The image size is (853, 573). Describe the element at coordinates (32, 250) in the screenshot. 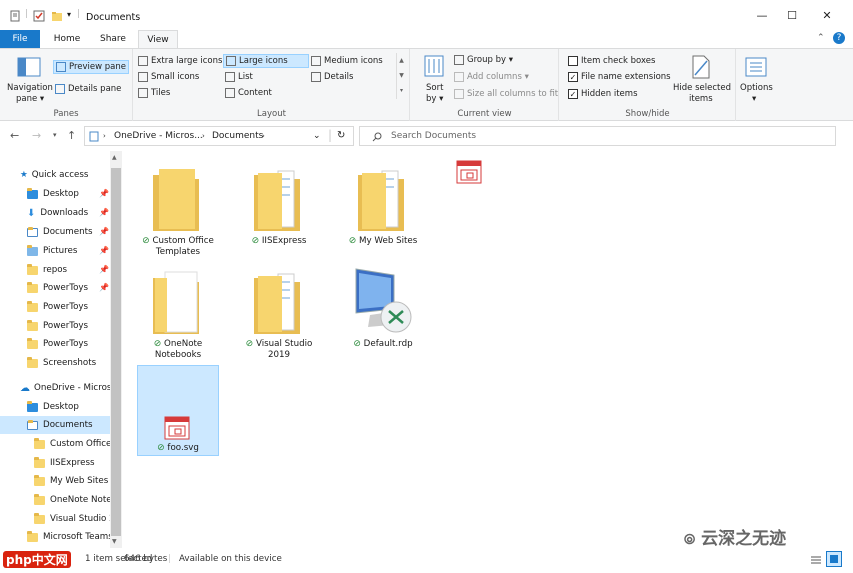

I see `pictures-icon` at that location.